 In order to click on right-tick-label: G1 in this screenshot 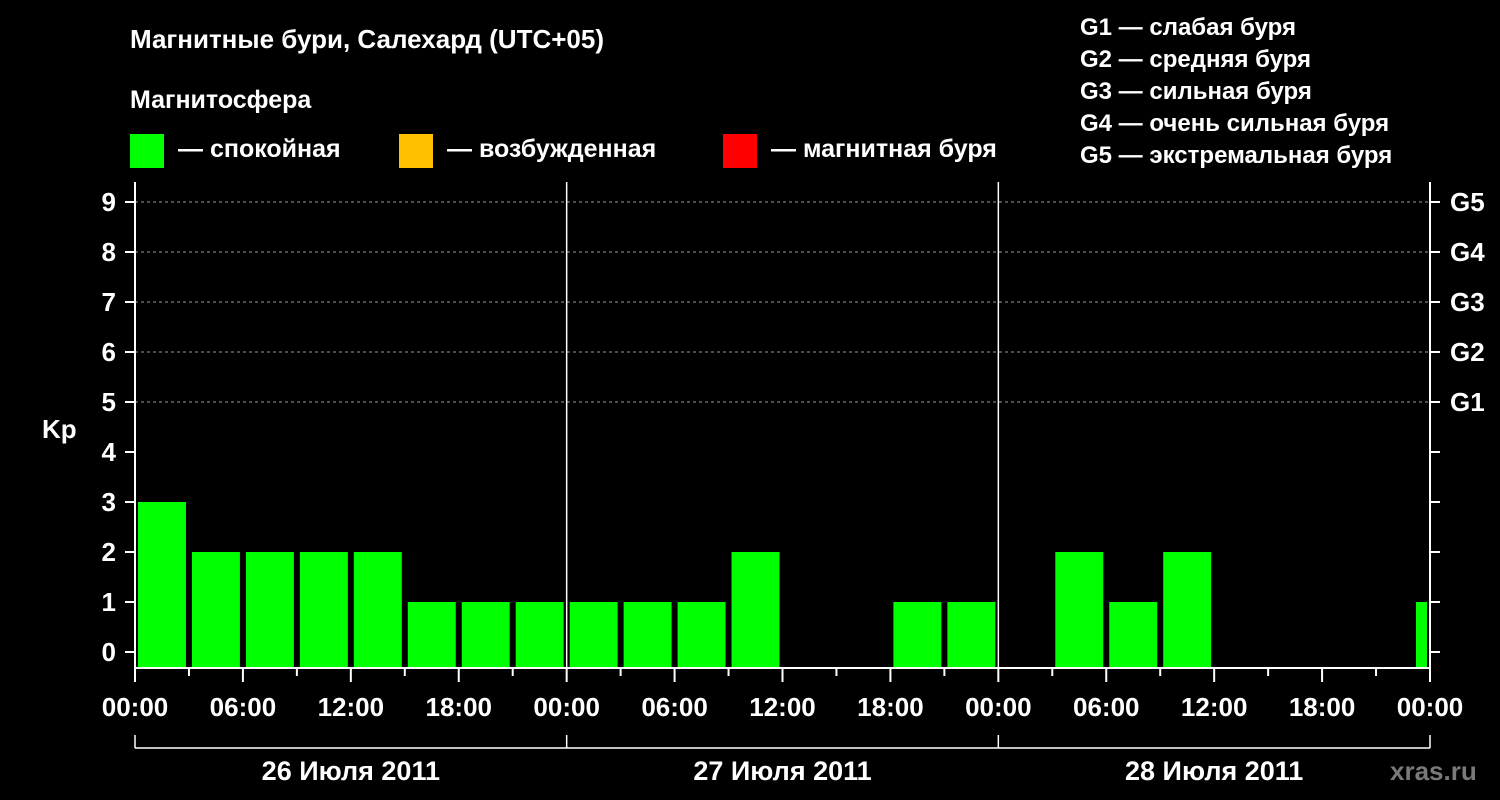, I will do `click(1467, 402)`.